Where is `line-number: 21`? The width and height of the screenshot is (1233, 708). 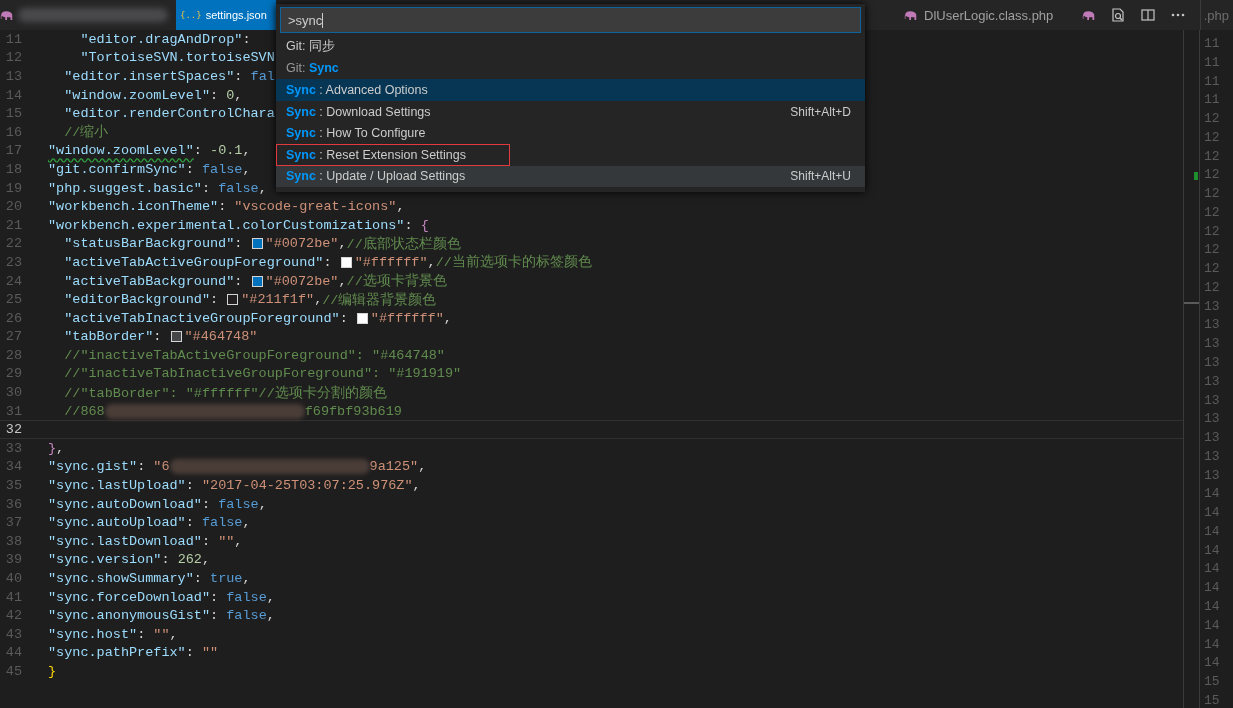 line-number: 21 is located at coordinates (13, 225).